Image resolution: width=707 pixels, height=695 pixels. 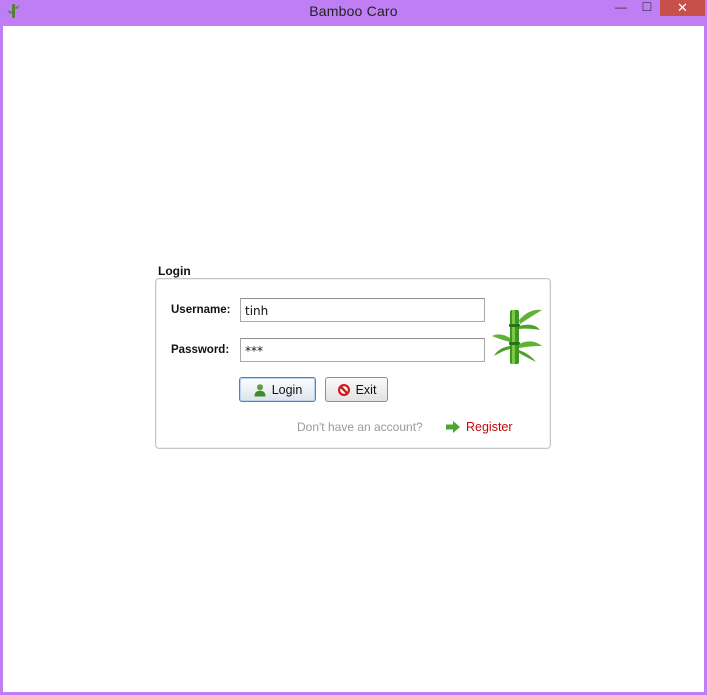 What do you see at coordinates (200, 350) in the screenshot?
I see `password-label: Password:` at bounding box center [200, 350].